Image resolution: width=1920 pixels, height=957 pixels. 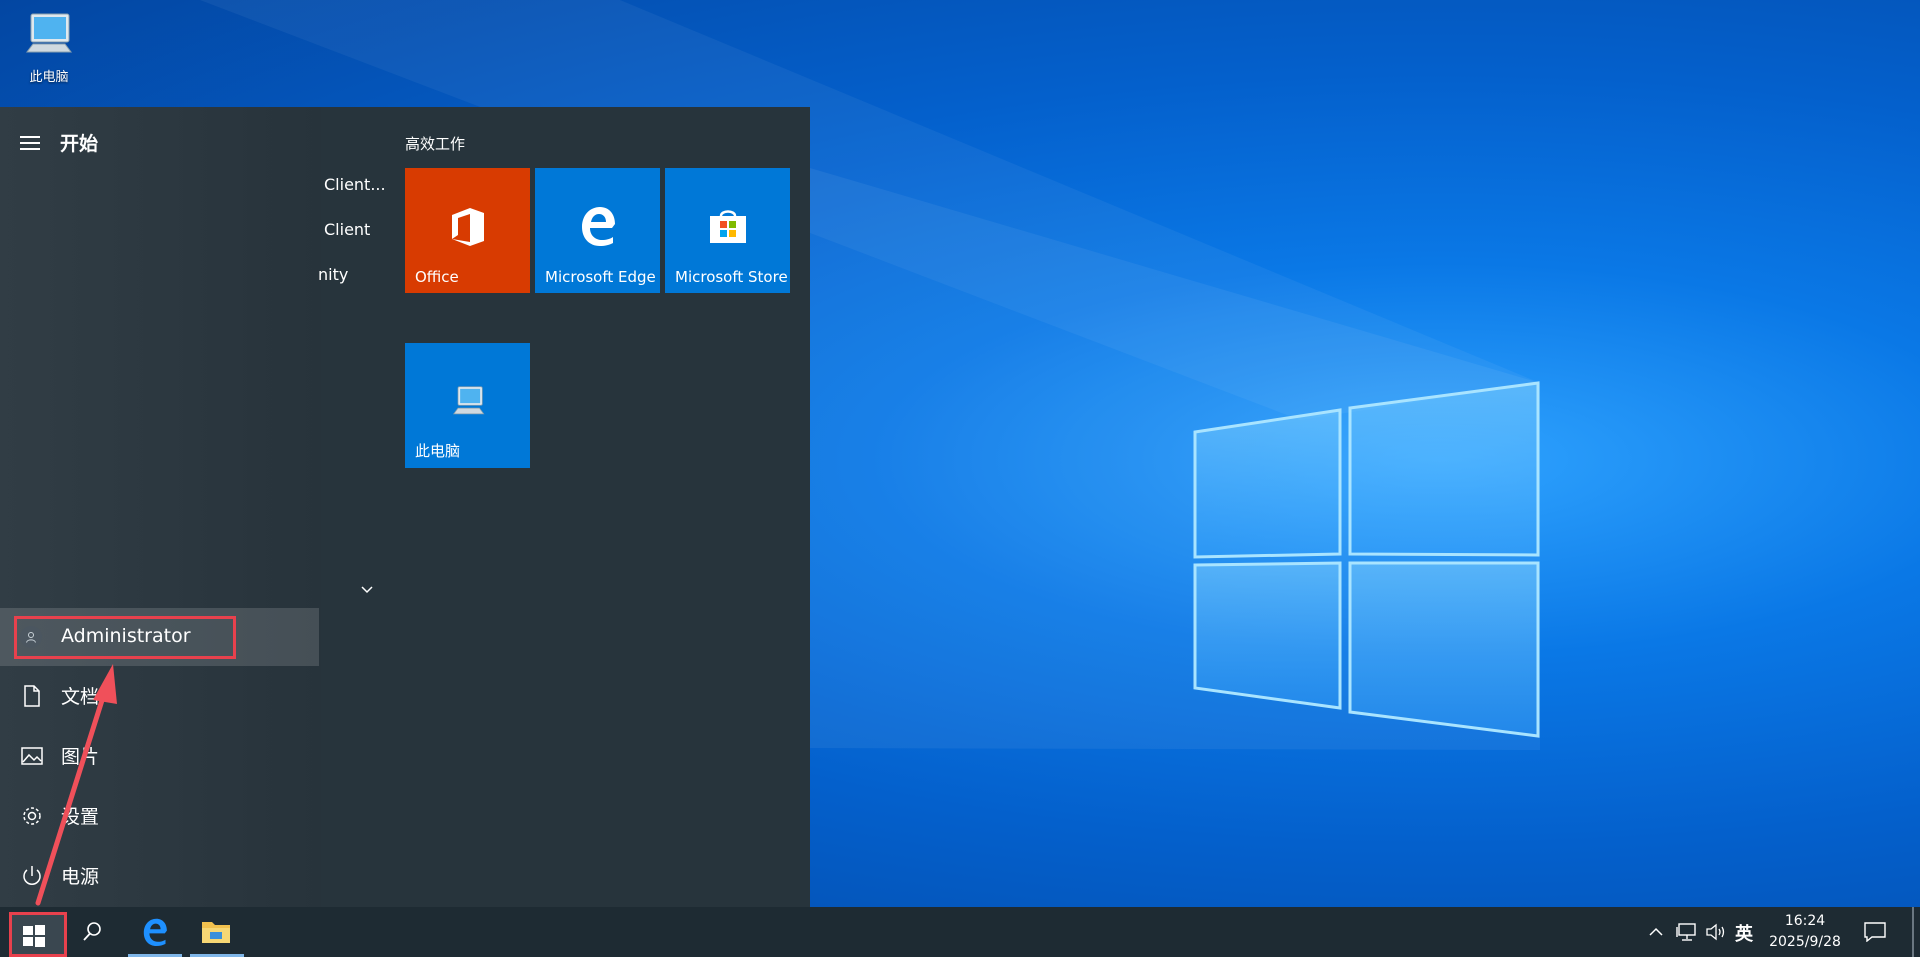 I want to click on tile-office: Office, so click(x=467, y=230).